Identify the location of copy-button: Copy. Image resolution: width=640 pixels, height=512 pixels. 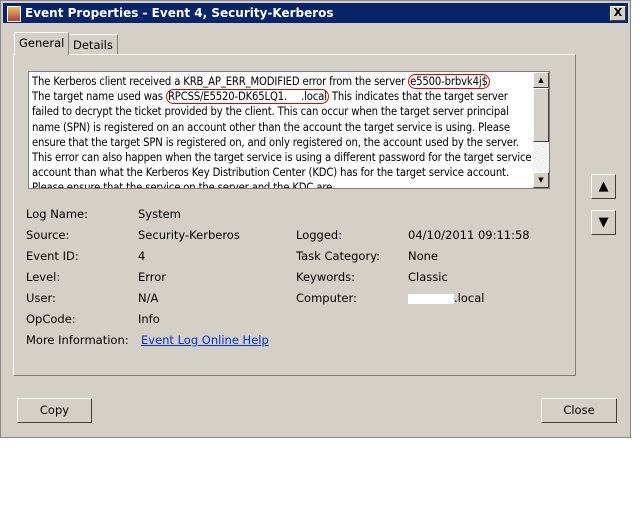
(54, 410).